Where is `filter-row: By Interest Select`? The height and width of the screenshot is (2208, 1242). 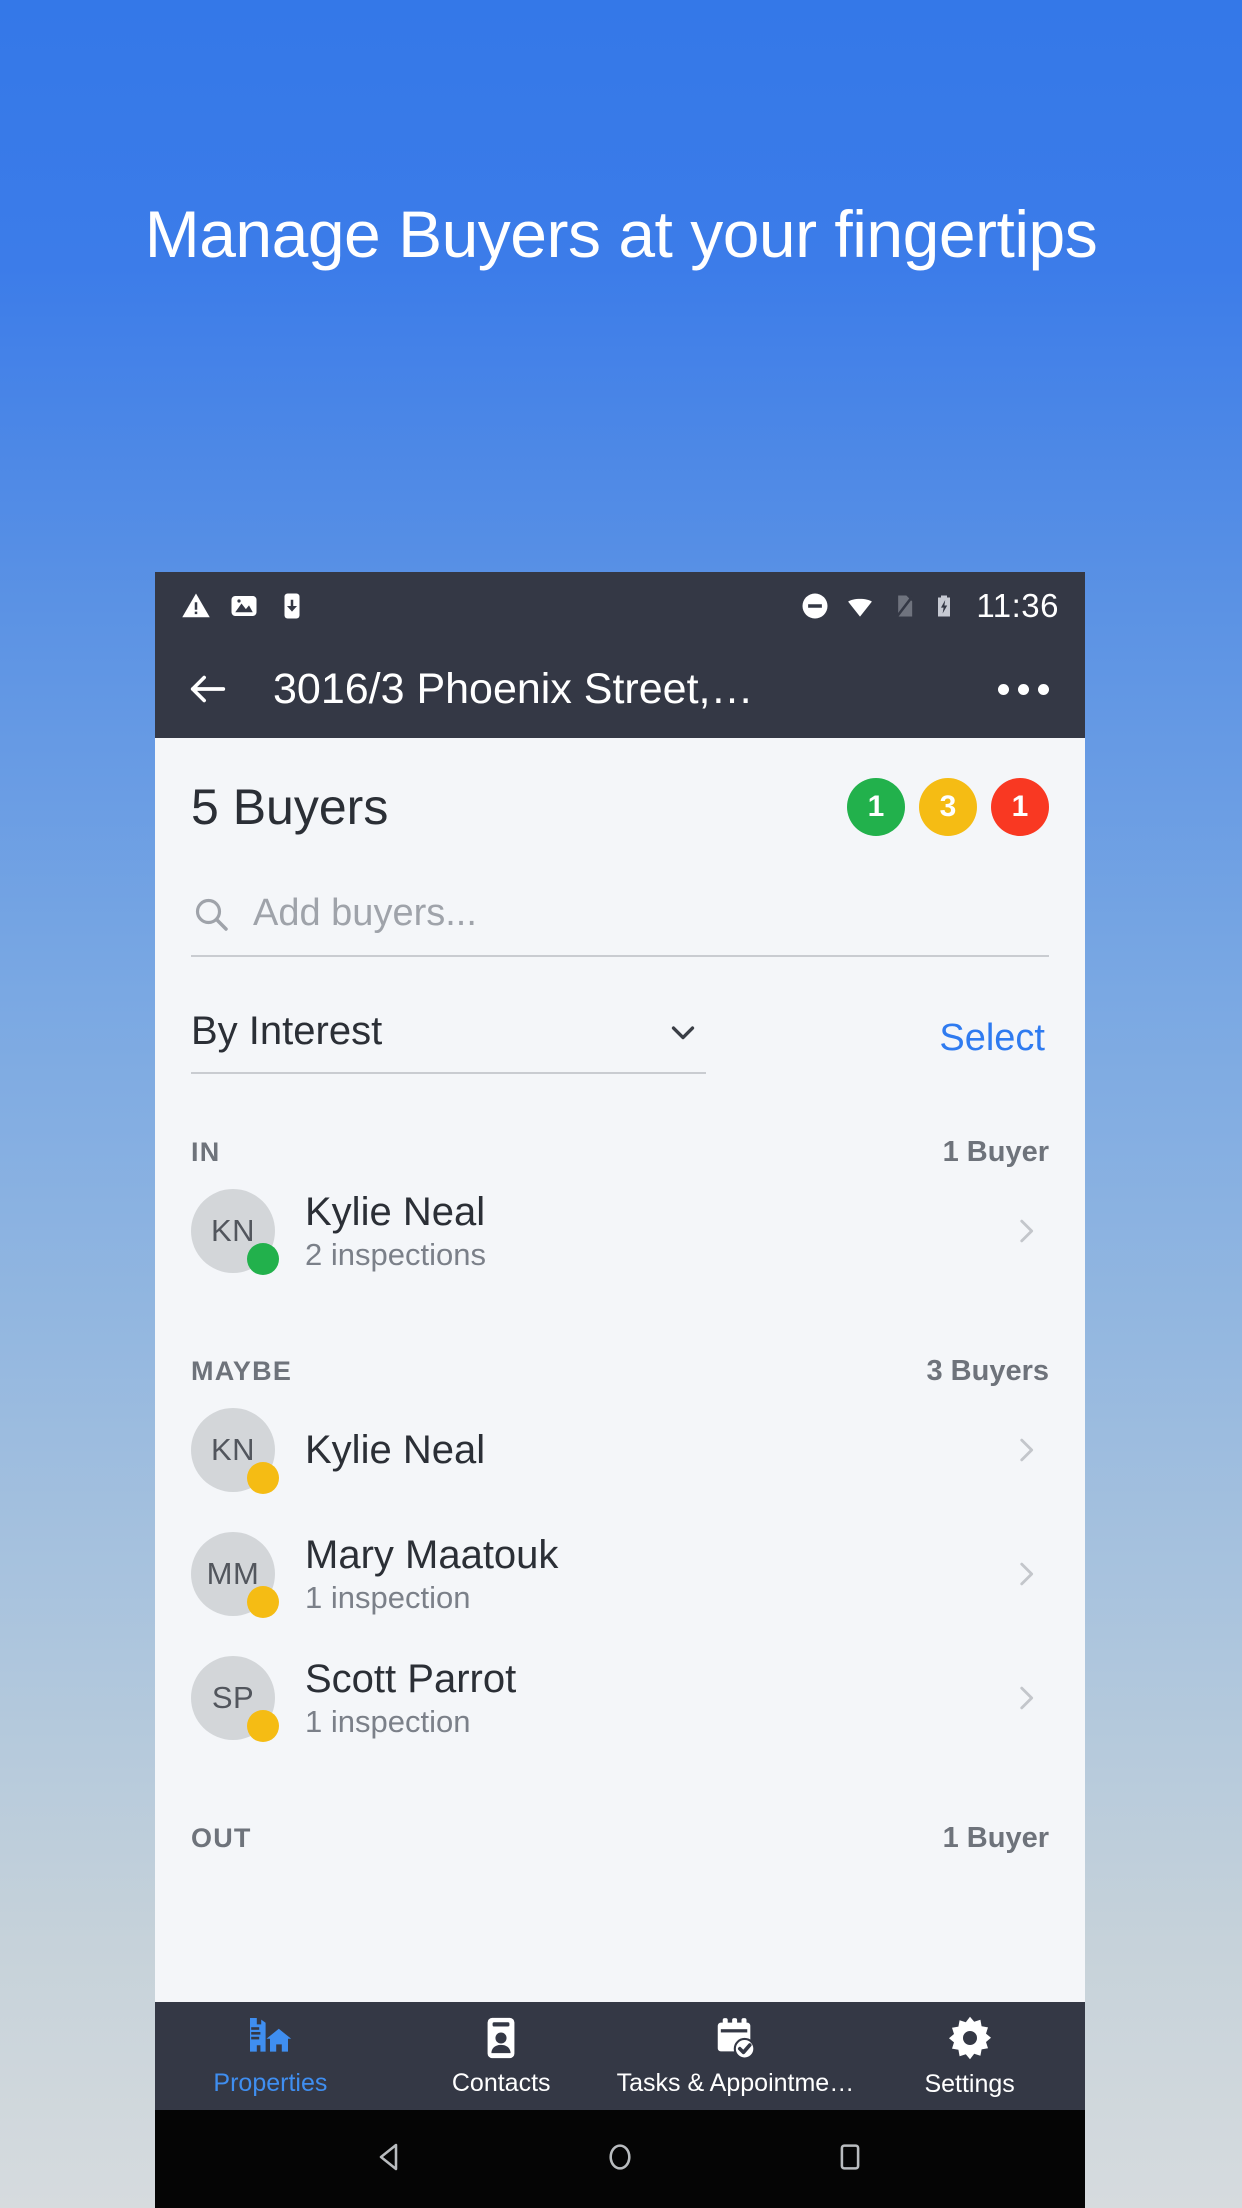 filter-row: By Interest Select is located at coordinates (620, 1041).